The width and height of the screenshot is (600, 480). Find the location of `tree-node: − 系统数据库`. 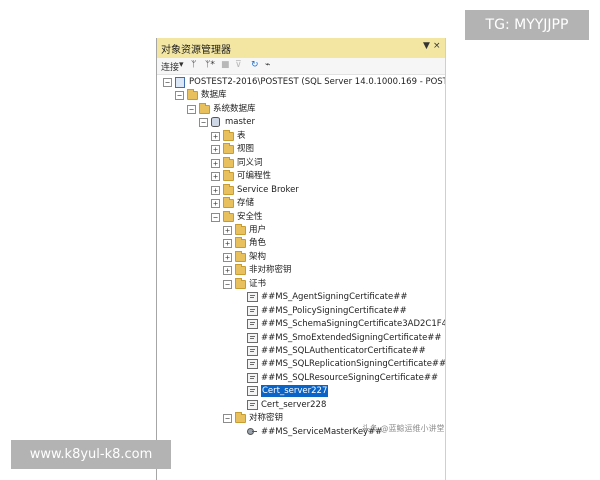

tree-node: − 系统数据库 is located at coordinates (313, 109).